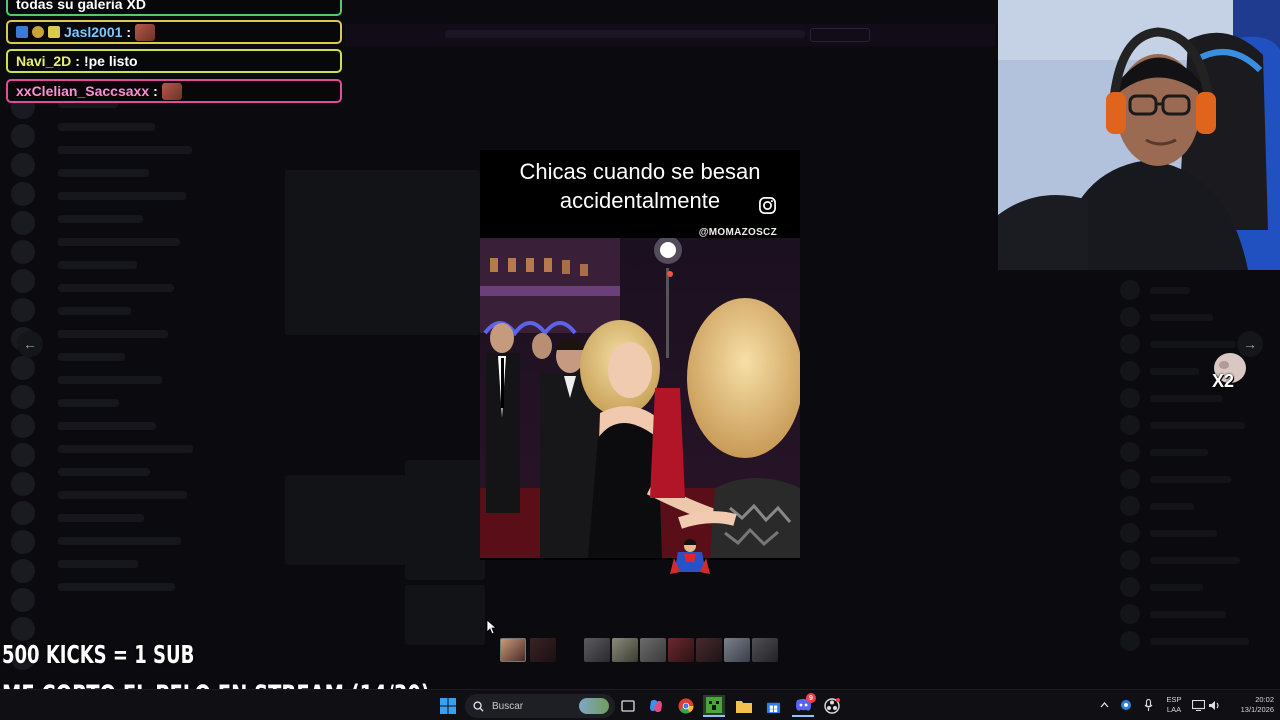  What do you see at coordinates (840, 35) in the screenshot?
I see `banner-button` at bounding box center [840, 35].